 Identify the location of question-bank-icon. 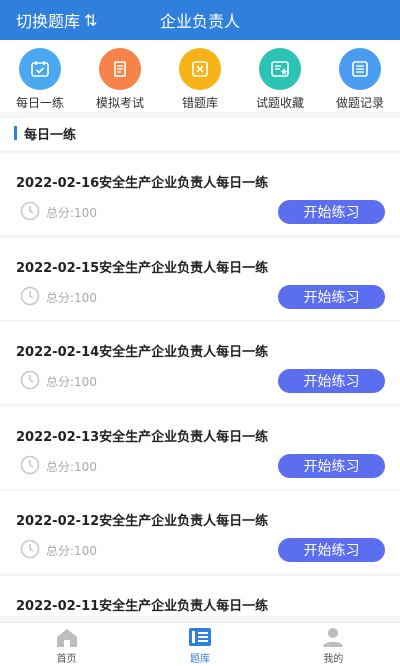
(199, 637).